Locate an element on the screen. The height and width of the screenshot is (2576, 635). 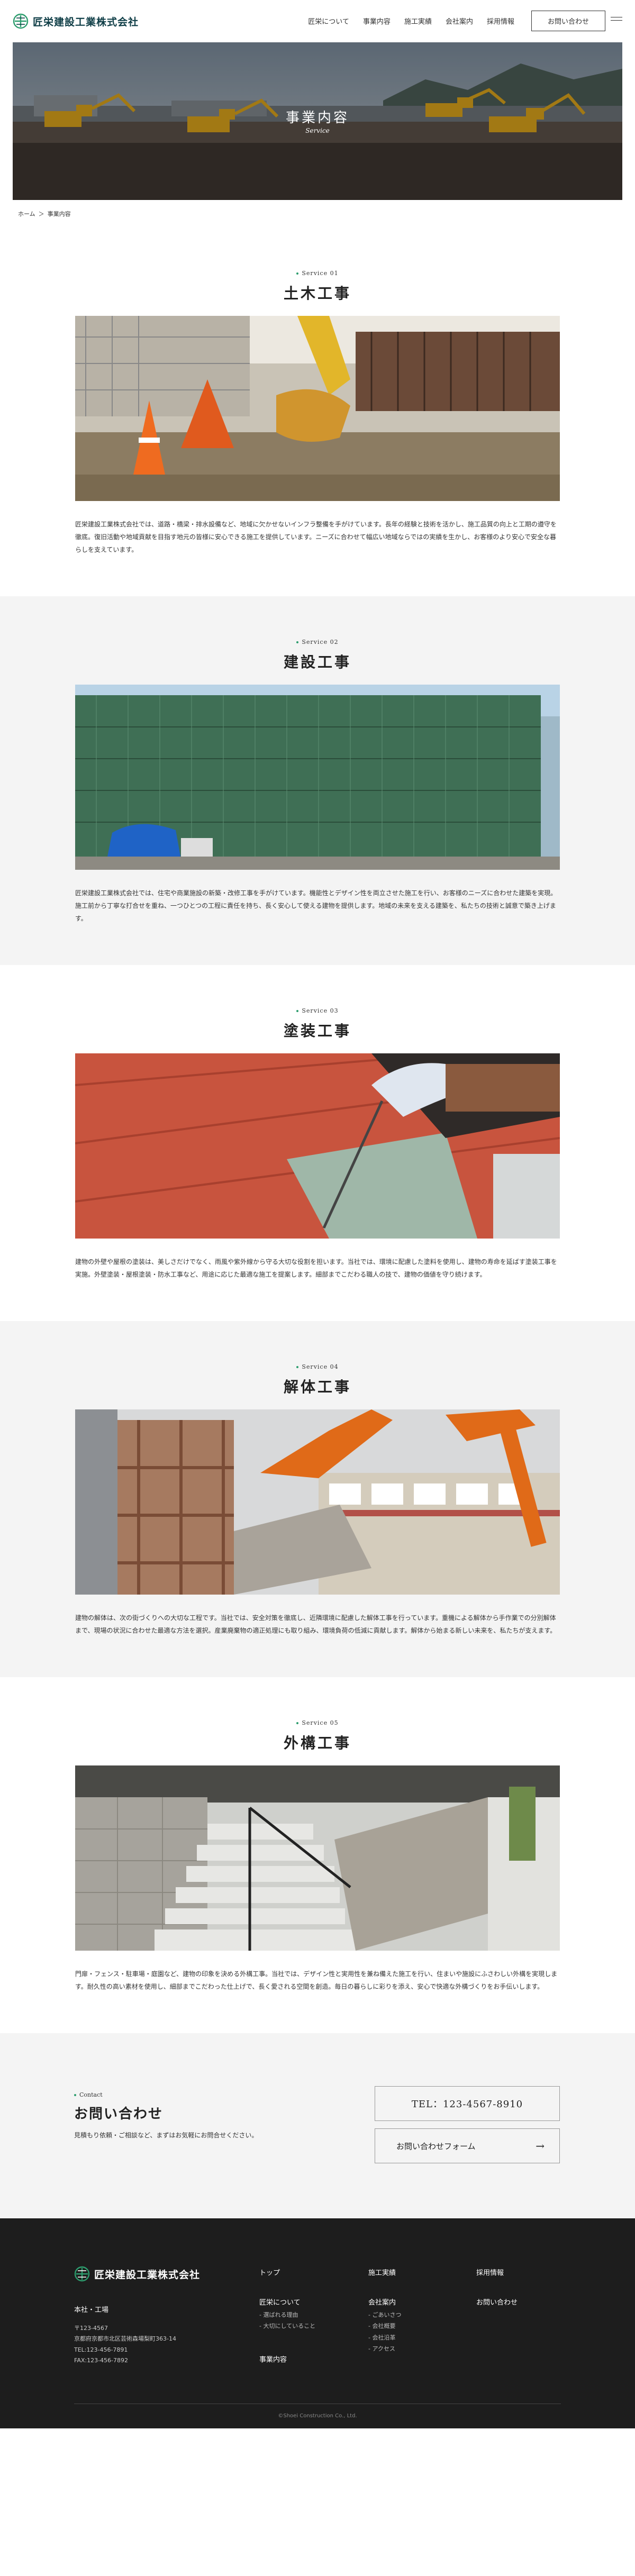
menu-icon is located at coordinates (616, 20).